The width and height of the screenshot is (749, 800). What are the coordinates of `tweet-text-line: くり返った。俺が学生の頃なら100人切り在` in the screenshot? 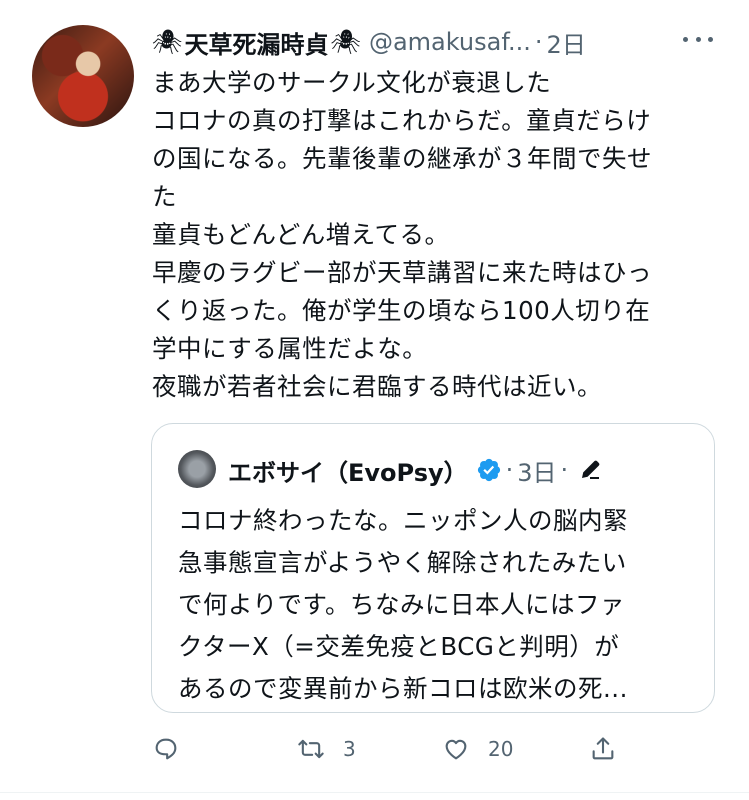 It's located at (401, 310).